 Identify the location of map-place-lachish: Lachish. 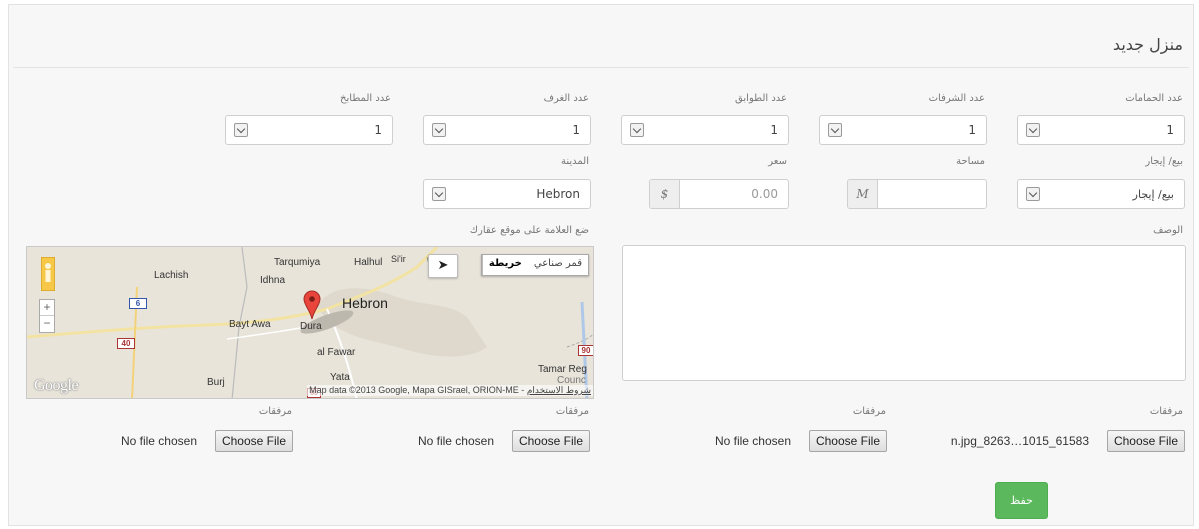
(171, 275).